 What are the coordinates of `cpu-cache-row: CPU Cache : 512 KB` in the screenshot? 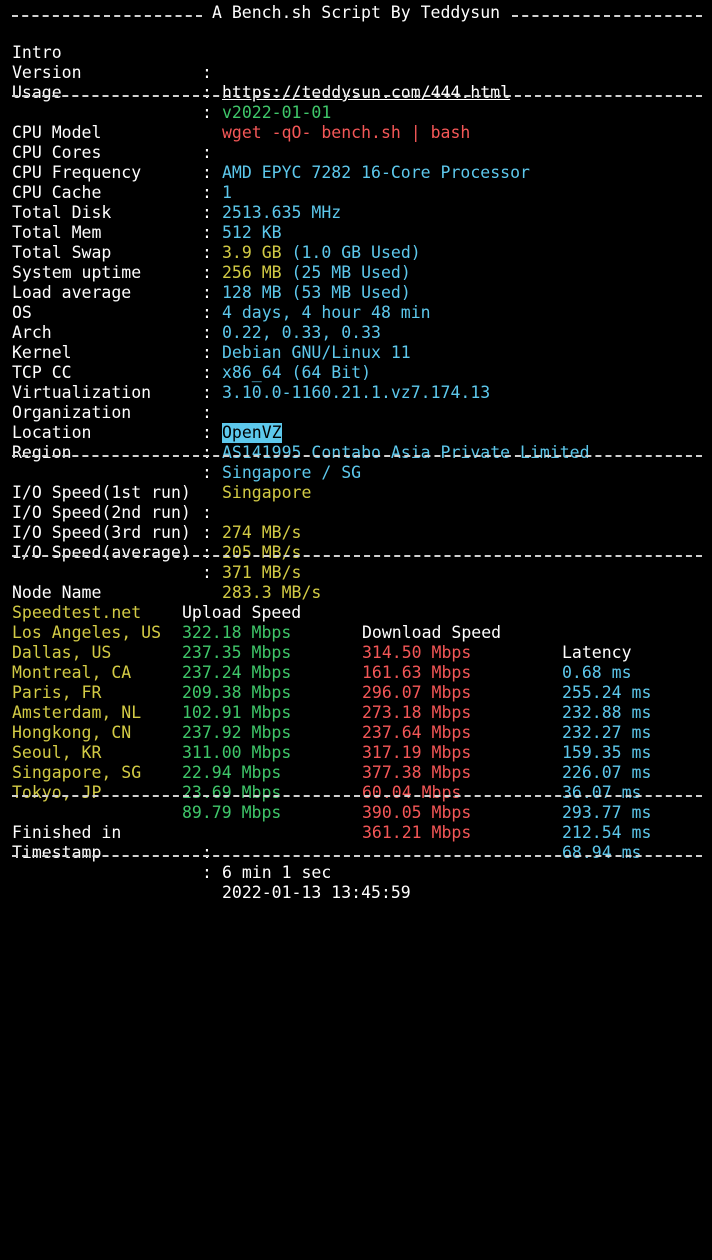 It's located at (147, 202).